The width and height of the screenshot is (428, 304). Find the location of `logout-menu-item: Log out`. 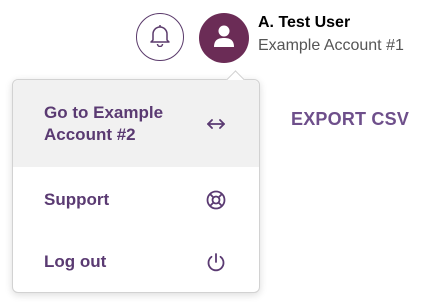

logout-menu-item: Log out is located at coordinates (136, 262).